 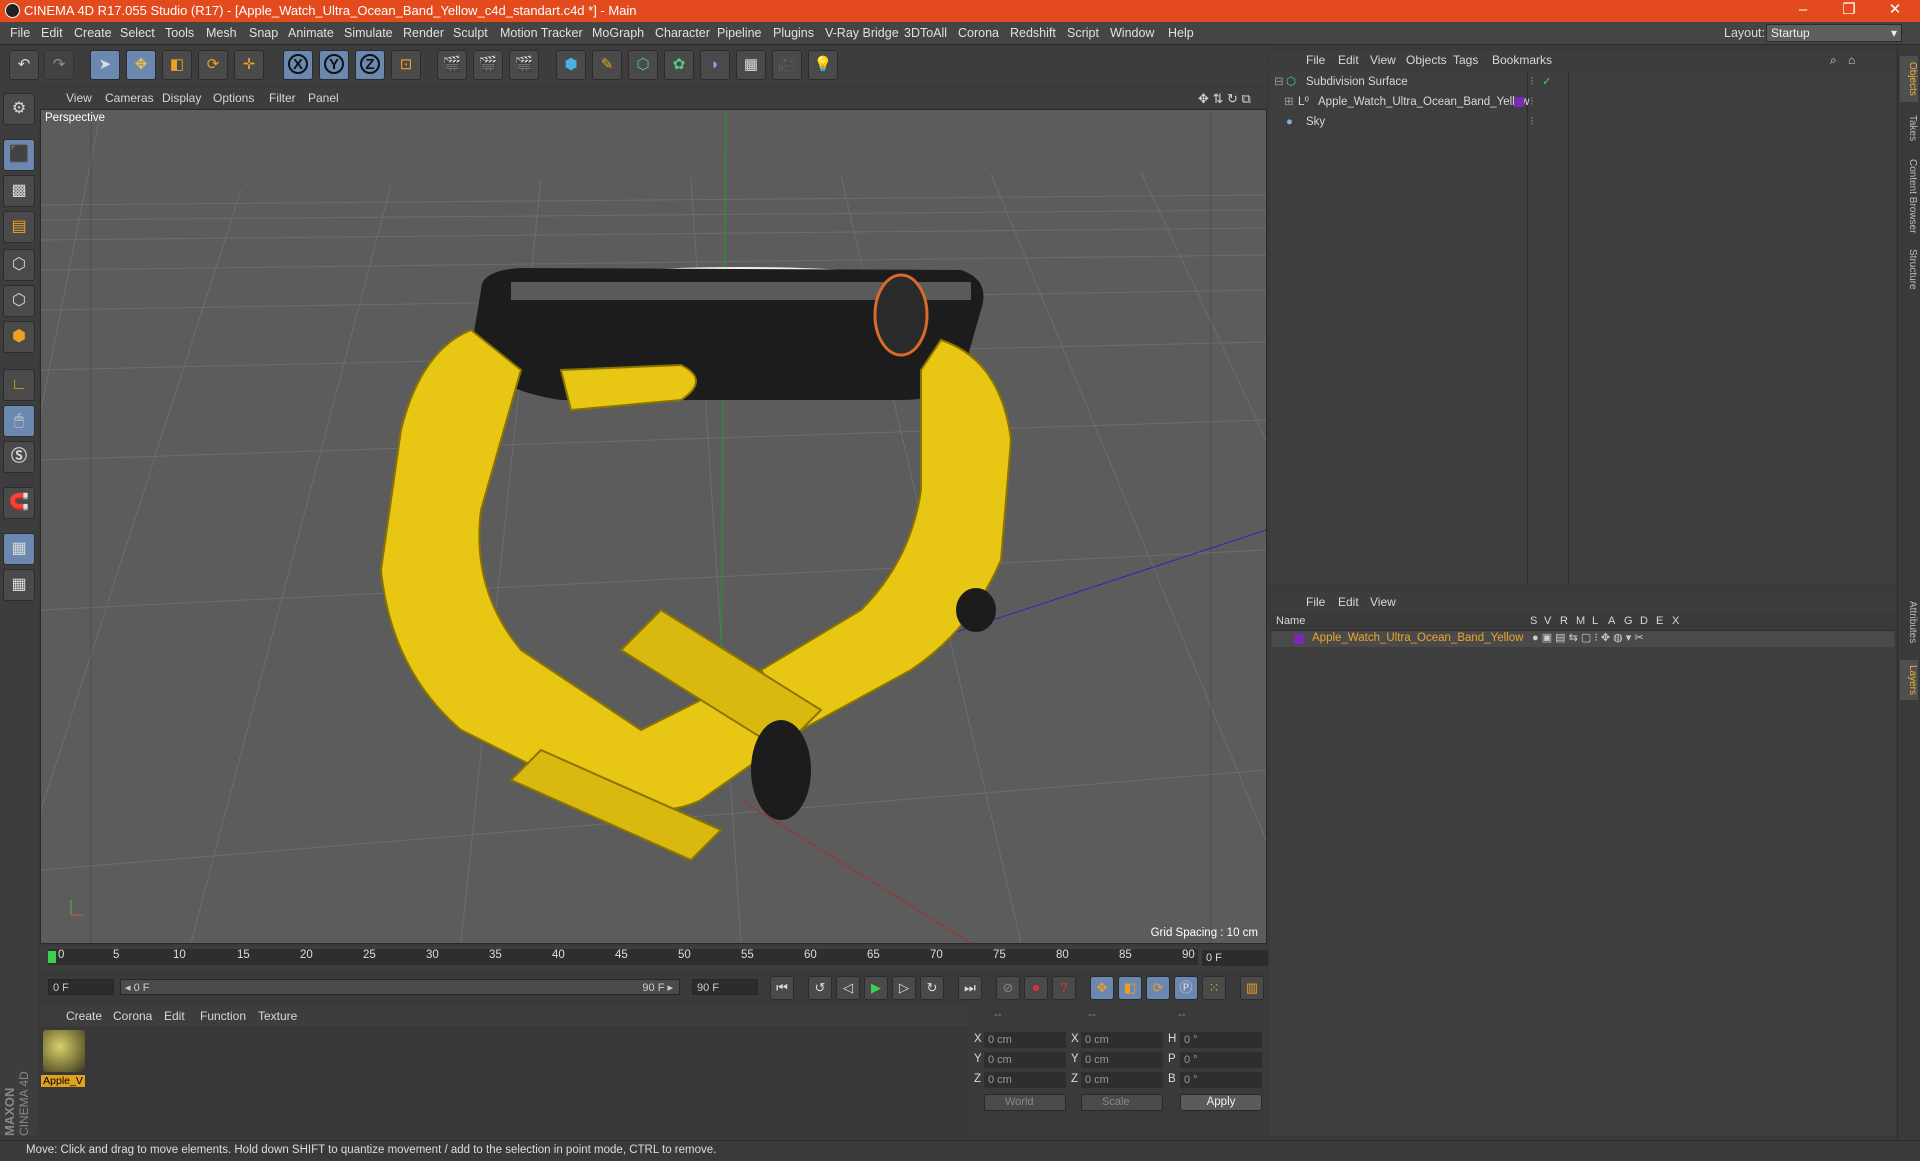 What do you see at coordinates (1122, 1040) in the screenshot?
I see `size-x-field: 0 cm` at bounding box center [1122, 1040].